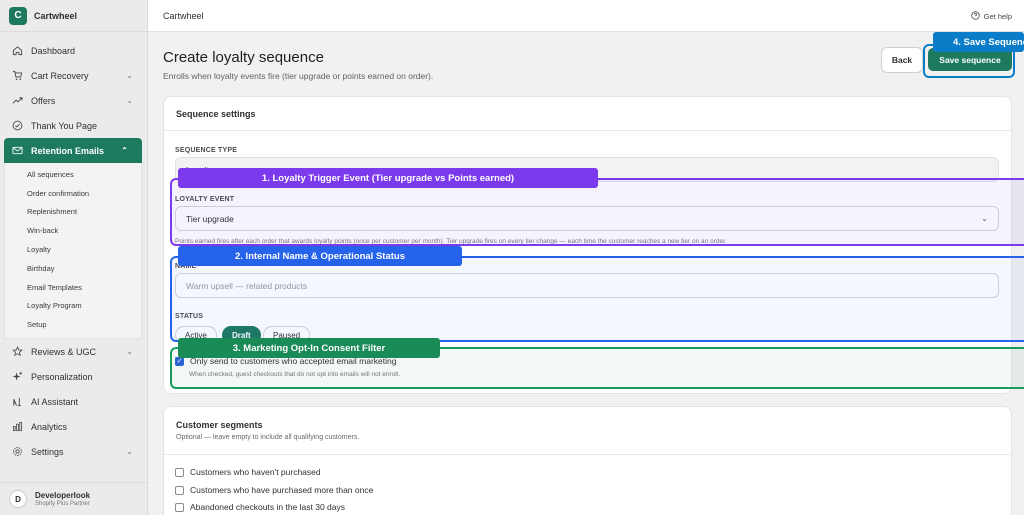 This screenshot has height=515, width=1024. I want to click on sparkle-icon, so click(17, 376).